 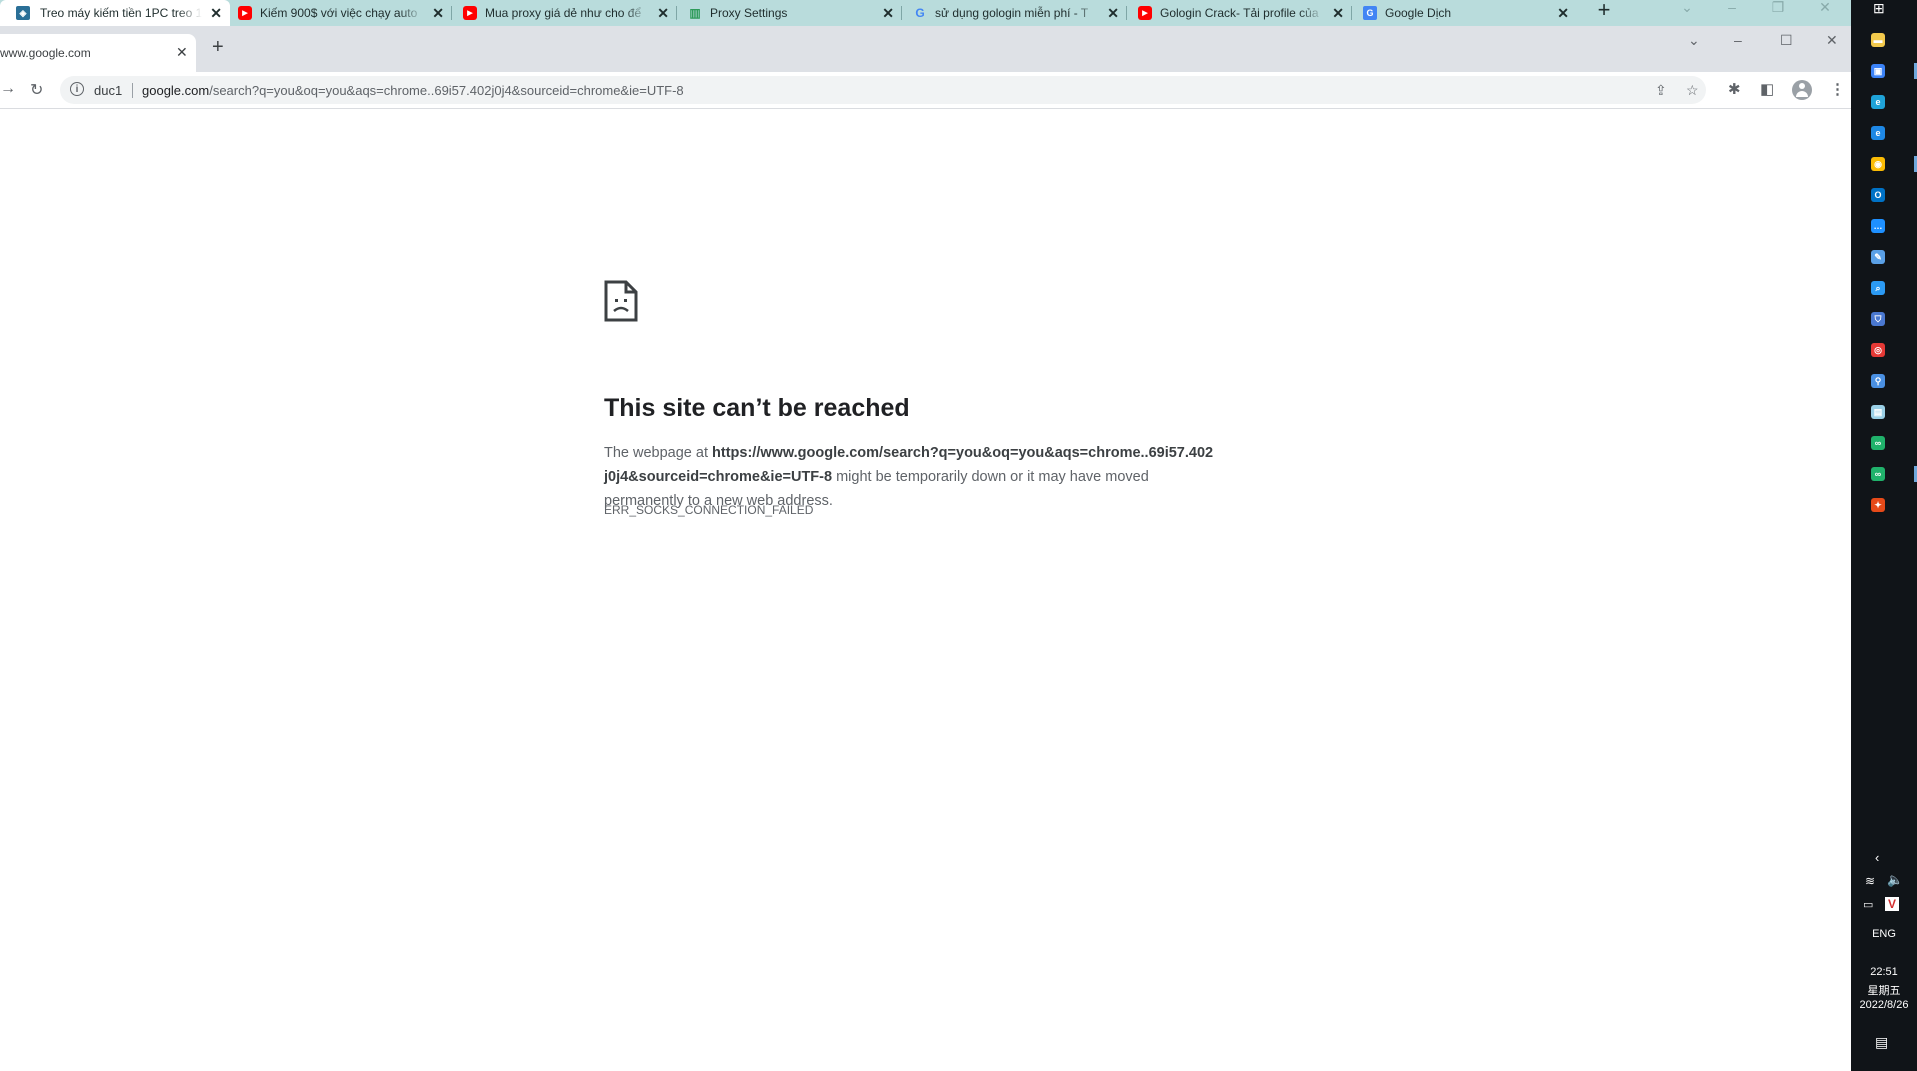 What do you see at coordinates (757, 408) in the screenshot?
I see `error-title: This site can’t be reached` at bounding box center [757, 408].